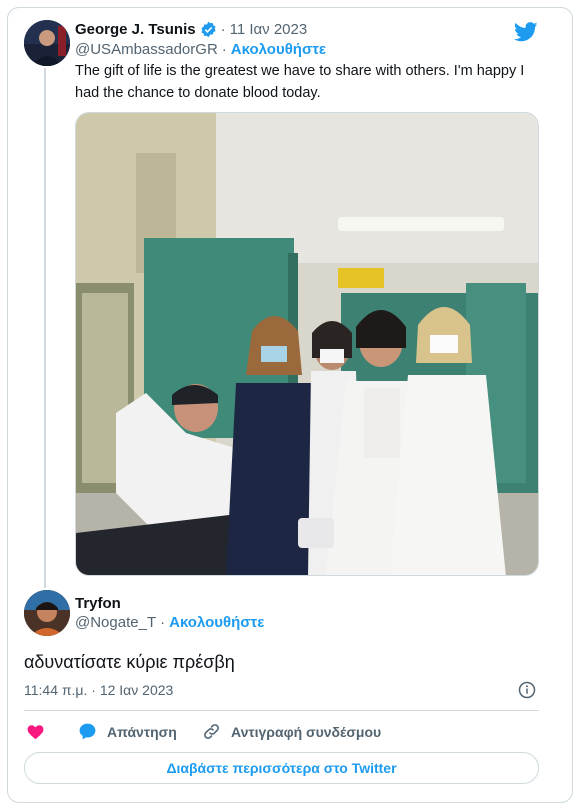 The height and width of the screenshot is (811, 581). Describe the element at coordinates (92, 731) in the screenshot. I see `reply-bubble-icon` at that location.